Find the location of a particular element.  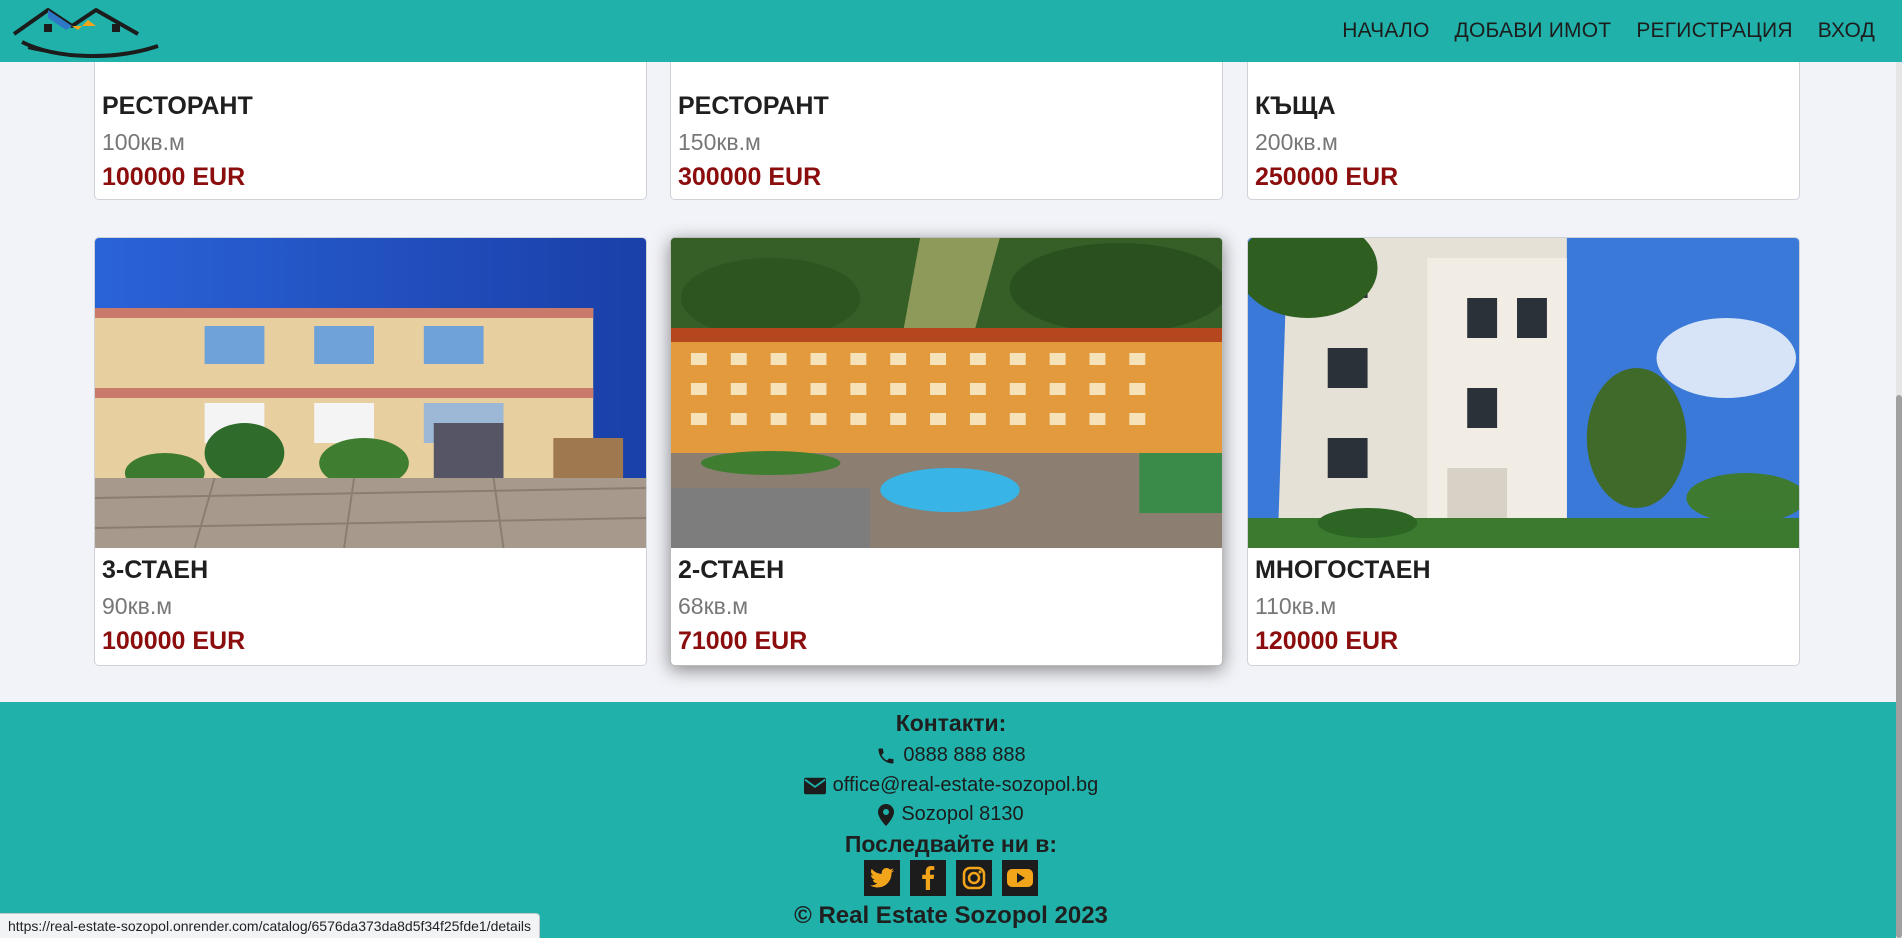

address-text: Sozopol 8130 is located at coordinates (962, 814).